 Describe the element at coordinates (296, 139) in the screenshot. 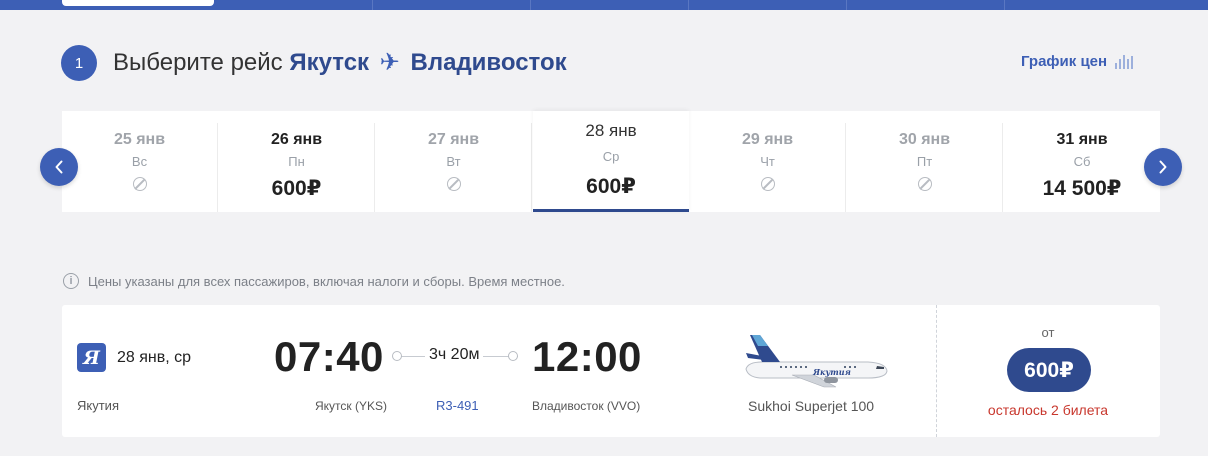

I see `date-label: 26 янв` at that location.